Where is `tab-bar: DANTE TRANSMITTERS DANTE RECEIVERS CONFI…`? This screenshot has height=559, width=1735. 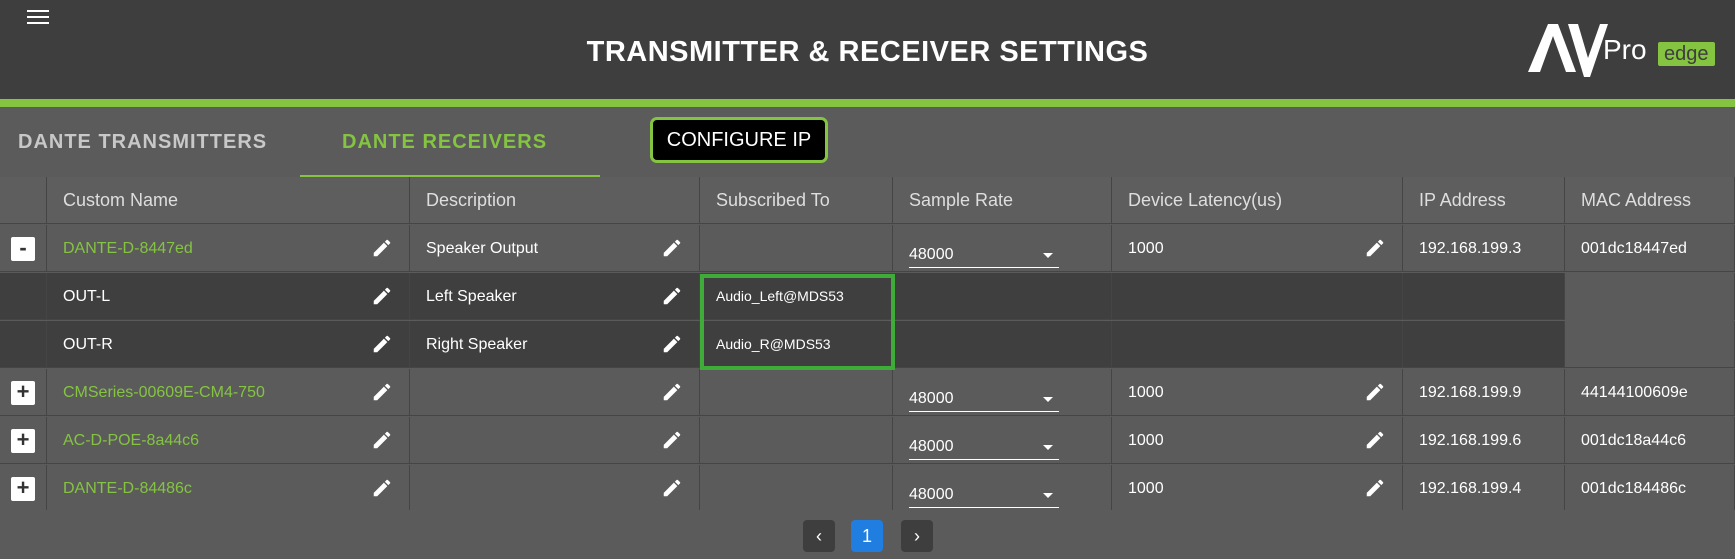
tab-bar: DANTE TRANSMITTERS DANTE RECEIVERS CONFI… is located at coordinates (867, 142).